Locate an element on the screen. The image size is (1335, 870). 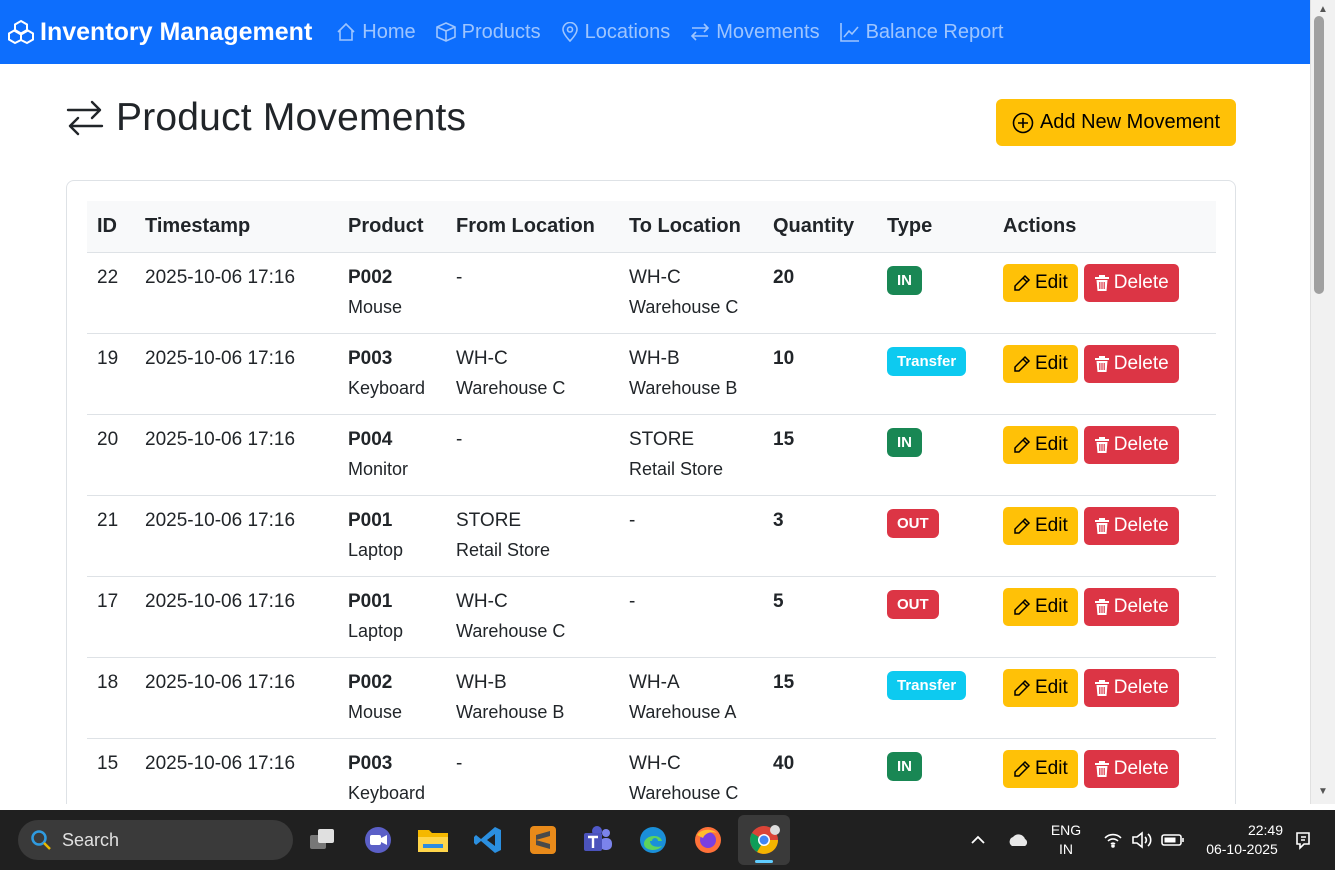
cell-from-location: WH-C Warehouse C is located at coordinates (532, 616).